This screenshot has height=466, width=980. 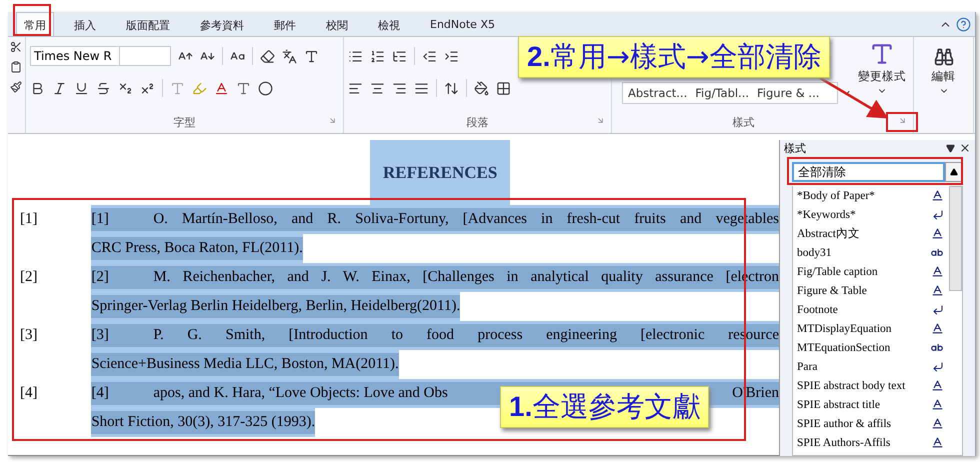 I want to click on style-list-item: Figure & Table, so click(x=870, y=290).